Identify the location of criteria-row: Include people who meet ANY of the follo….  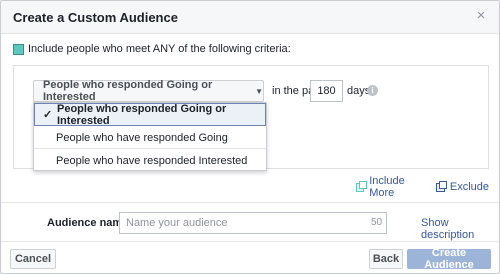
(152, 49).